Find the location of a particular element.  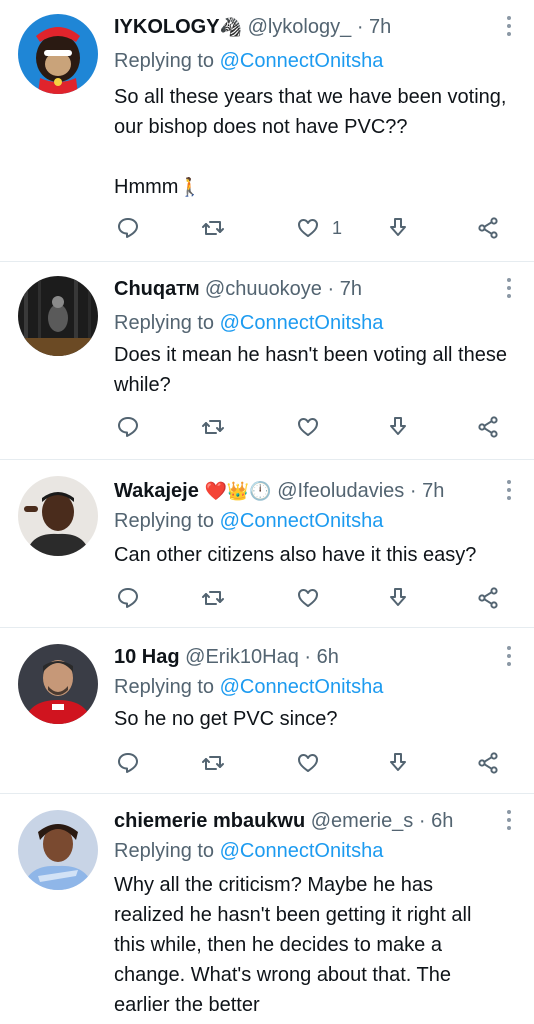

tweet-header: IYKOLOGY🦓 @lykology_ · 7h is located at coordinates (304, 27).